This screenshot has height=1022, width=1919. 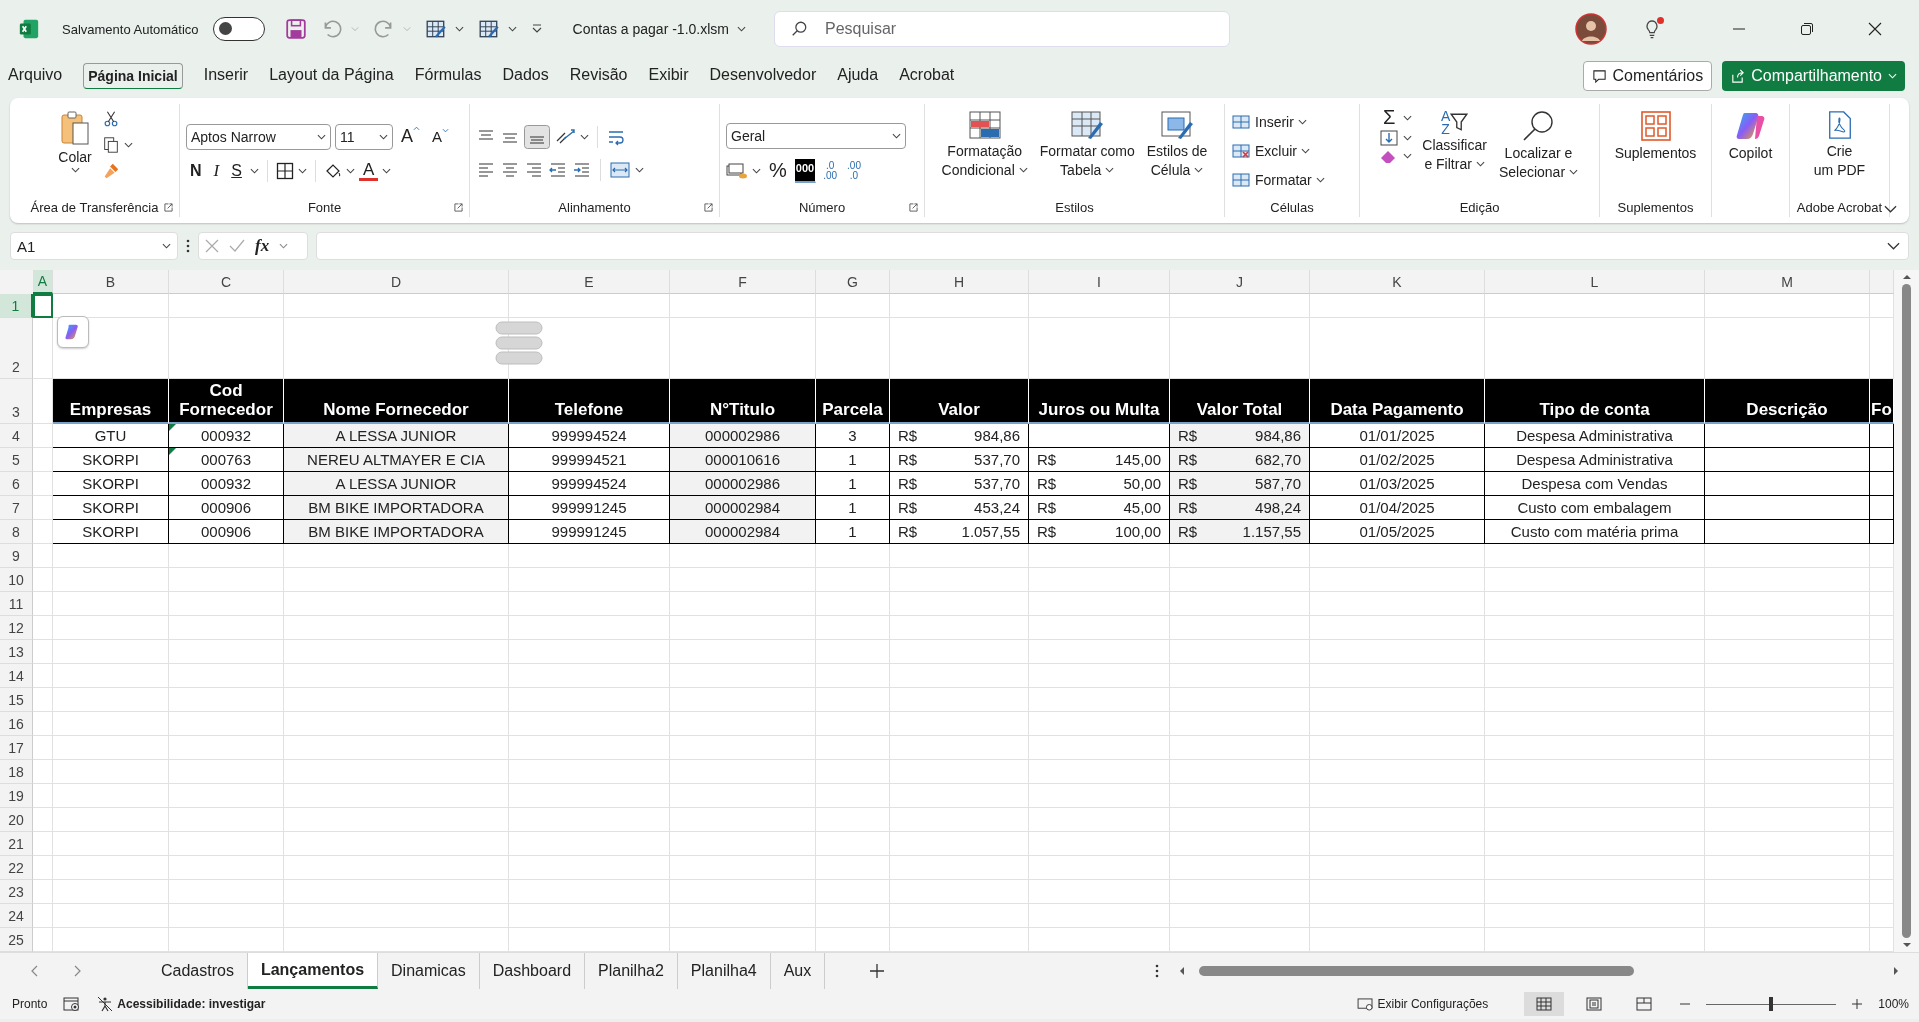 What do you see at coordinates (16, 892) in the screenshot?
I see `row-header: 23` at bounding box center [16, 892].